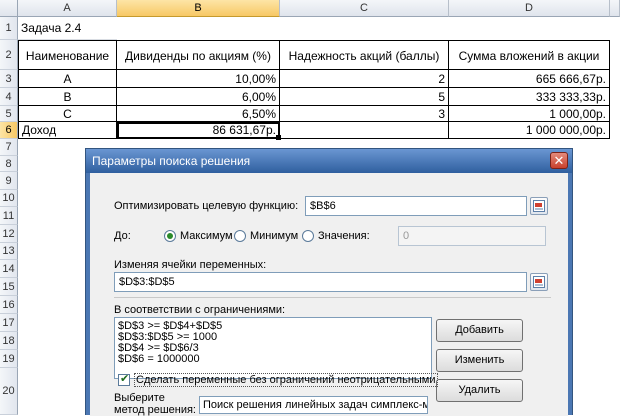 The width and height of the screenshot is (620, 416). What do you see at coordinates (479, 360) in the screenshot?
I see `change-button: Изменить` at bounding box center [479, 360].